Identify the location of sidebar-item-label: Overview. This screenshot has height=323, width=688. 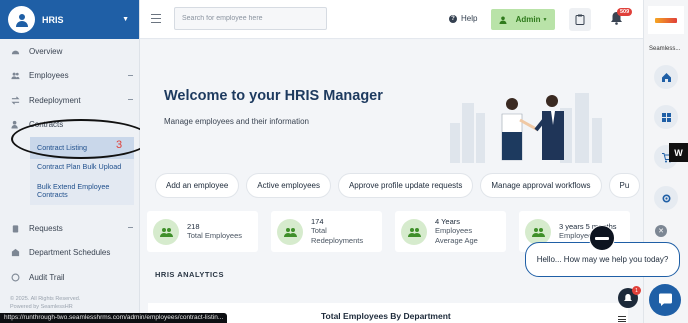
(46, 51).